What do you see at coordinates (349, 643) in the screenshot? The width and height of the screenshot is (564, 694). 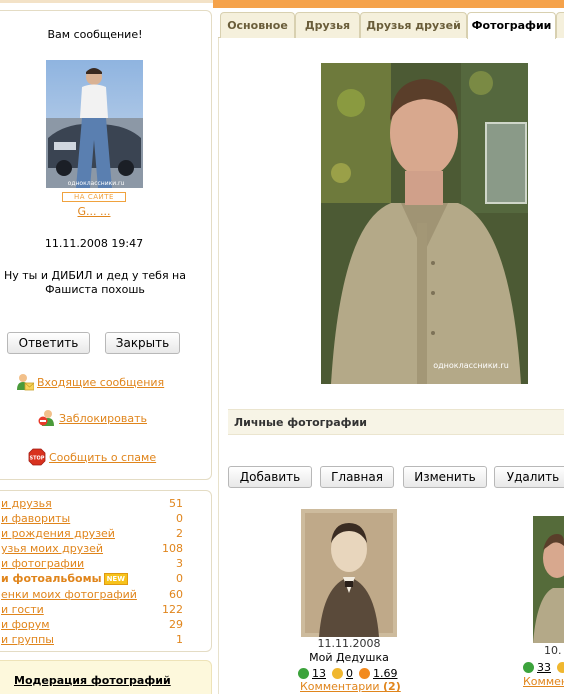 I see `photo-date: 11.11.2008` at bounding box center [349, 643].